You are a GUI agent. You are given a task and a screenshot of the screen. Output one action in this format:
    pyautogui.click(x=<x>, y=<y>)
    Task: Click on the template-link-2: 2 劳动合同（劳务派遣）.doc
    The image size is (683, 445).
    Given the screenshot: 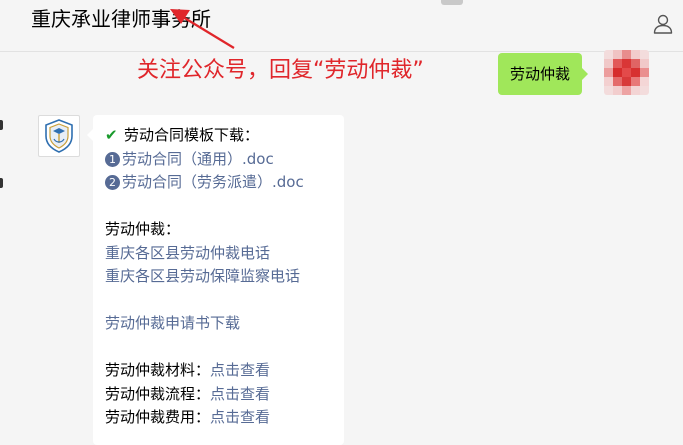 What is the action you would take?
    pyautogui.click(x=224, y=183)
    